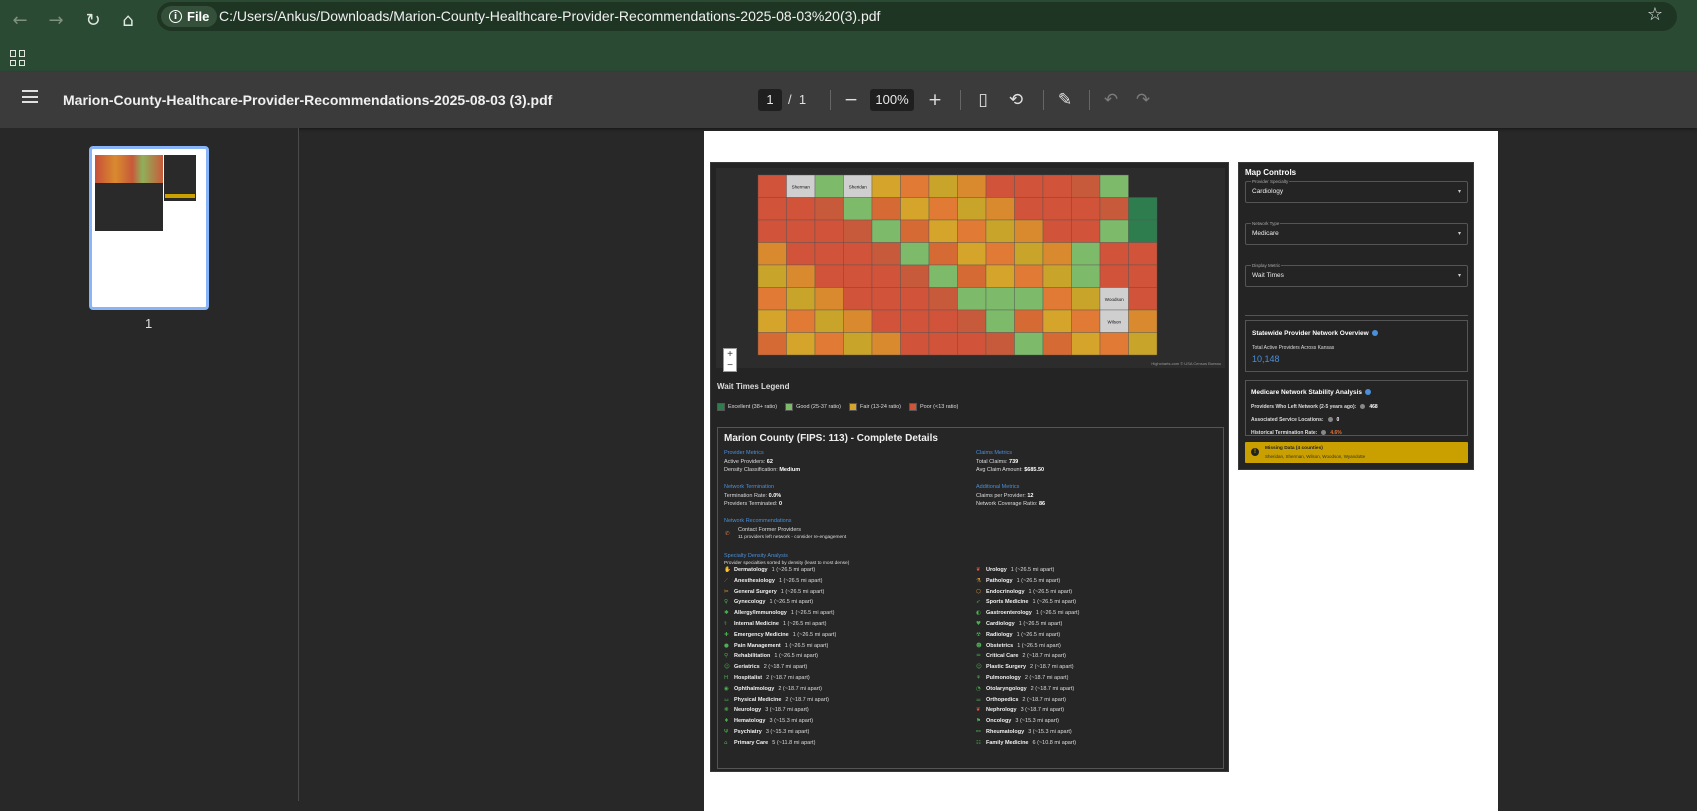 This screenshot has height=811, width=1697. What do you see at coordinates (1356, 191) in the screenshot?
I see `specialty-select: Provider Specialty Cardiology ▾` at bounding box center [1356, 191].